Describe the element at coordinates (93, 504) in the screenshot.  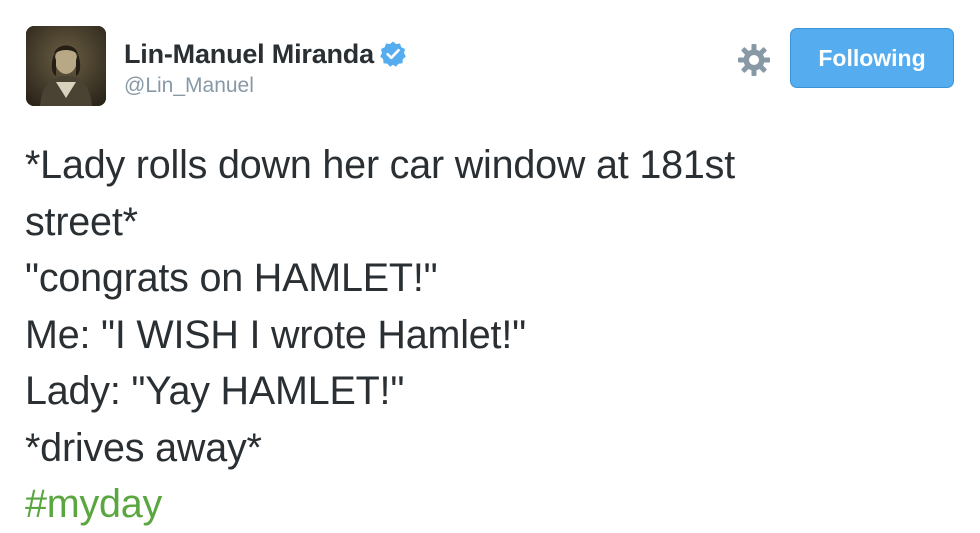
I see `hashtag-link: #myday` at that location.